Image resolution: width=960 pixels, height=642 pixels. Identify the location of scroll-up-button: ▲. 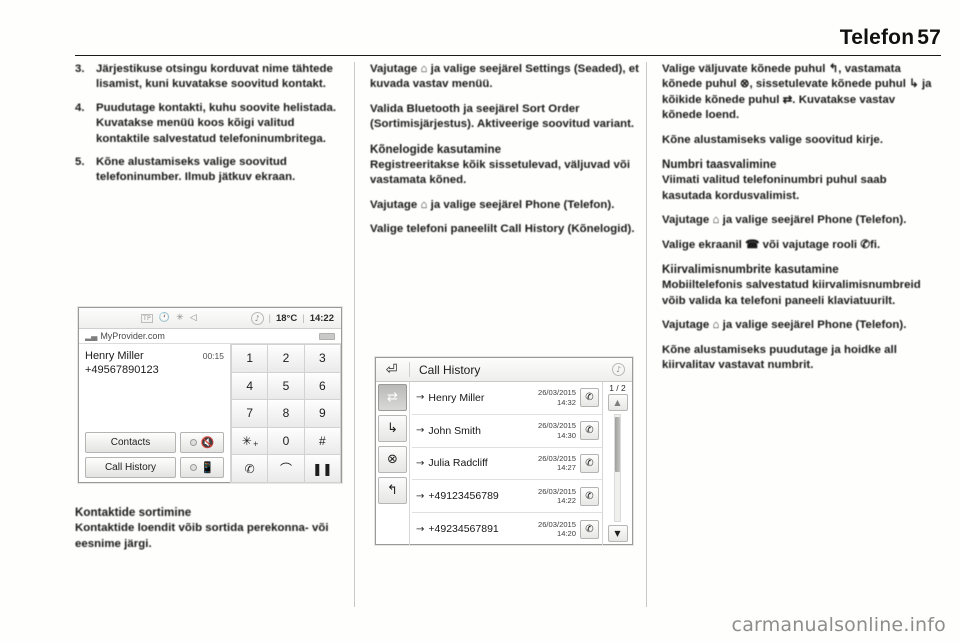
(617, 402).